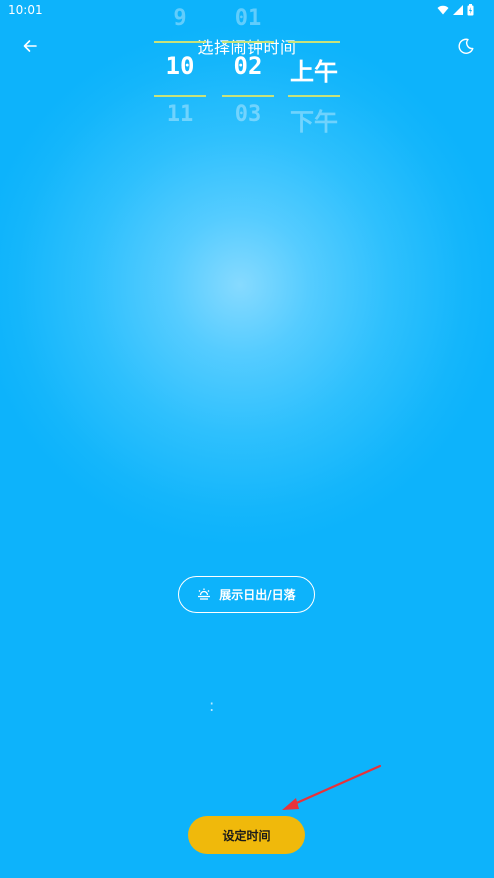 The height and width of the screenshot is (878, 494). I want to click on hour-picker: 9 10 11, so click(180, 70).